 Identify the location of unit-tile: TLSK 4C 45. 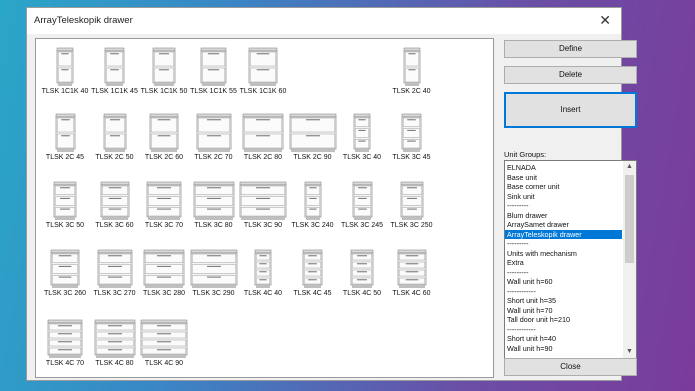
(313, 274).